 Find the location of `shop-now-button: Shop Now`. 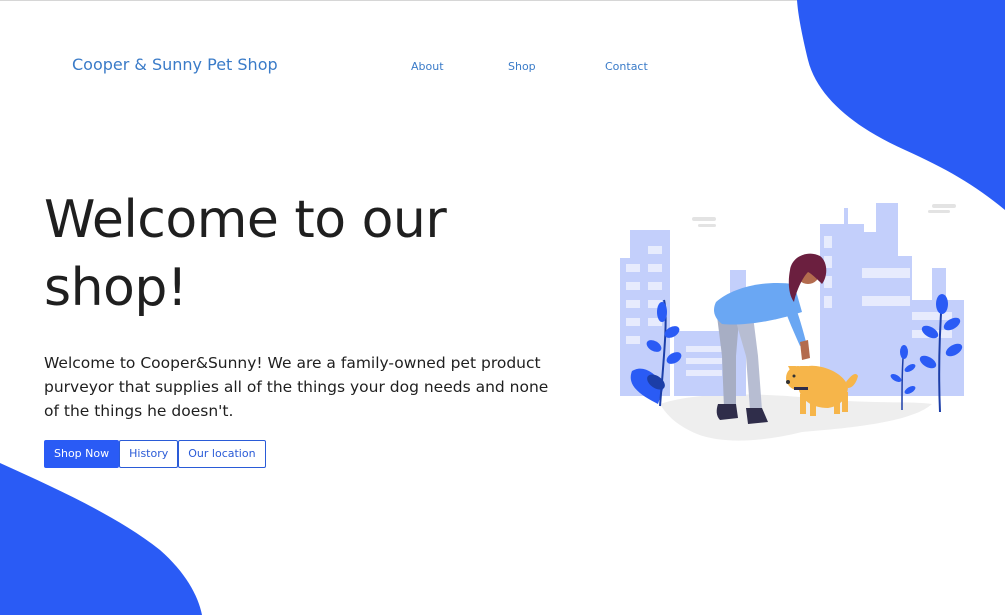

shop-now-button: Shop Now is located at coordinates (82, 454).